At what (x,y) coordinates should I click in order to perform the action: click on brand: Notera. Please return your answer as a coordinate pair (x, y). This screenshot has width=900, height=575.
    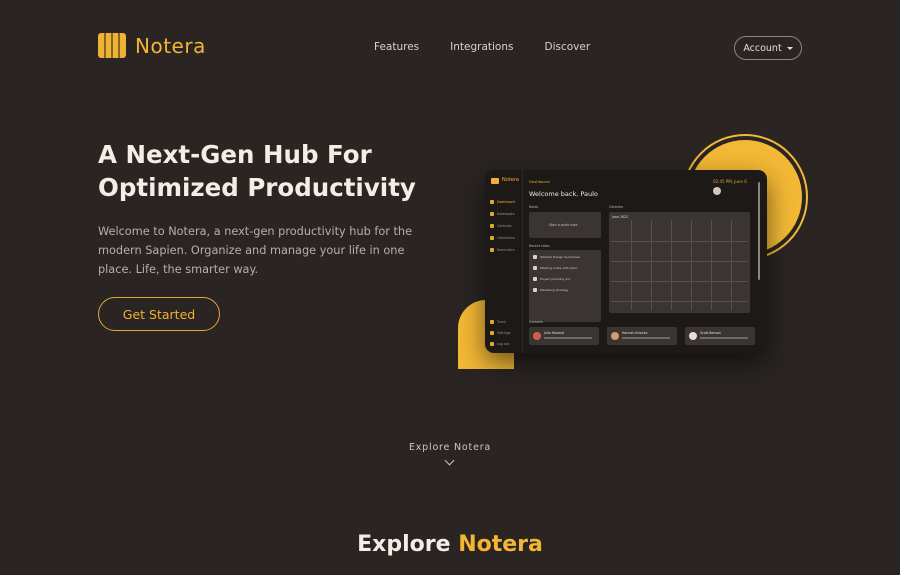
    Looking at the image, I should click on (152, 45).